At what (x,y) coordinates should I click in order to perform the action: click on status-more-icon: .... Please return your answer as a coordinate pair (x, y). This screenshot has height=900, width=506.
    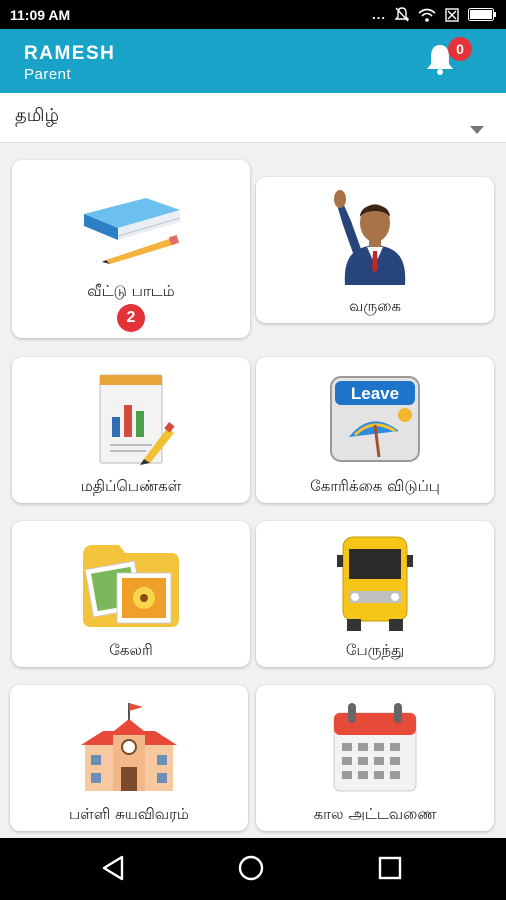
    Looking at the image, I should click on (379, 14).